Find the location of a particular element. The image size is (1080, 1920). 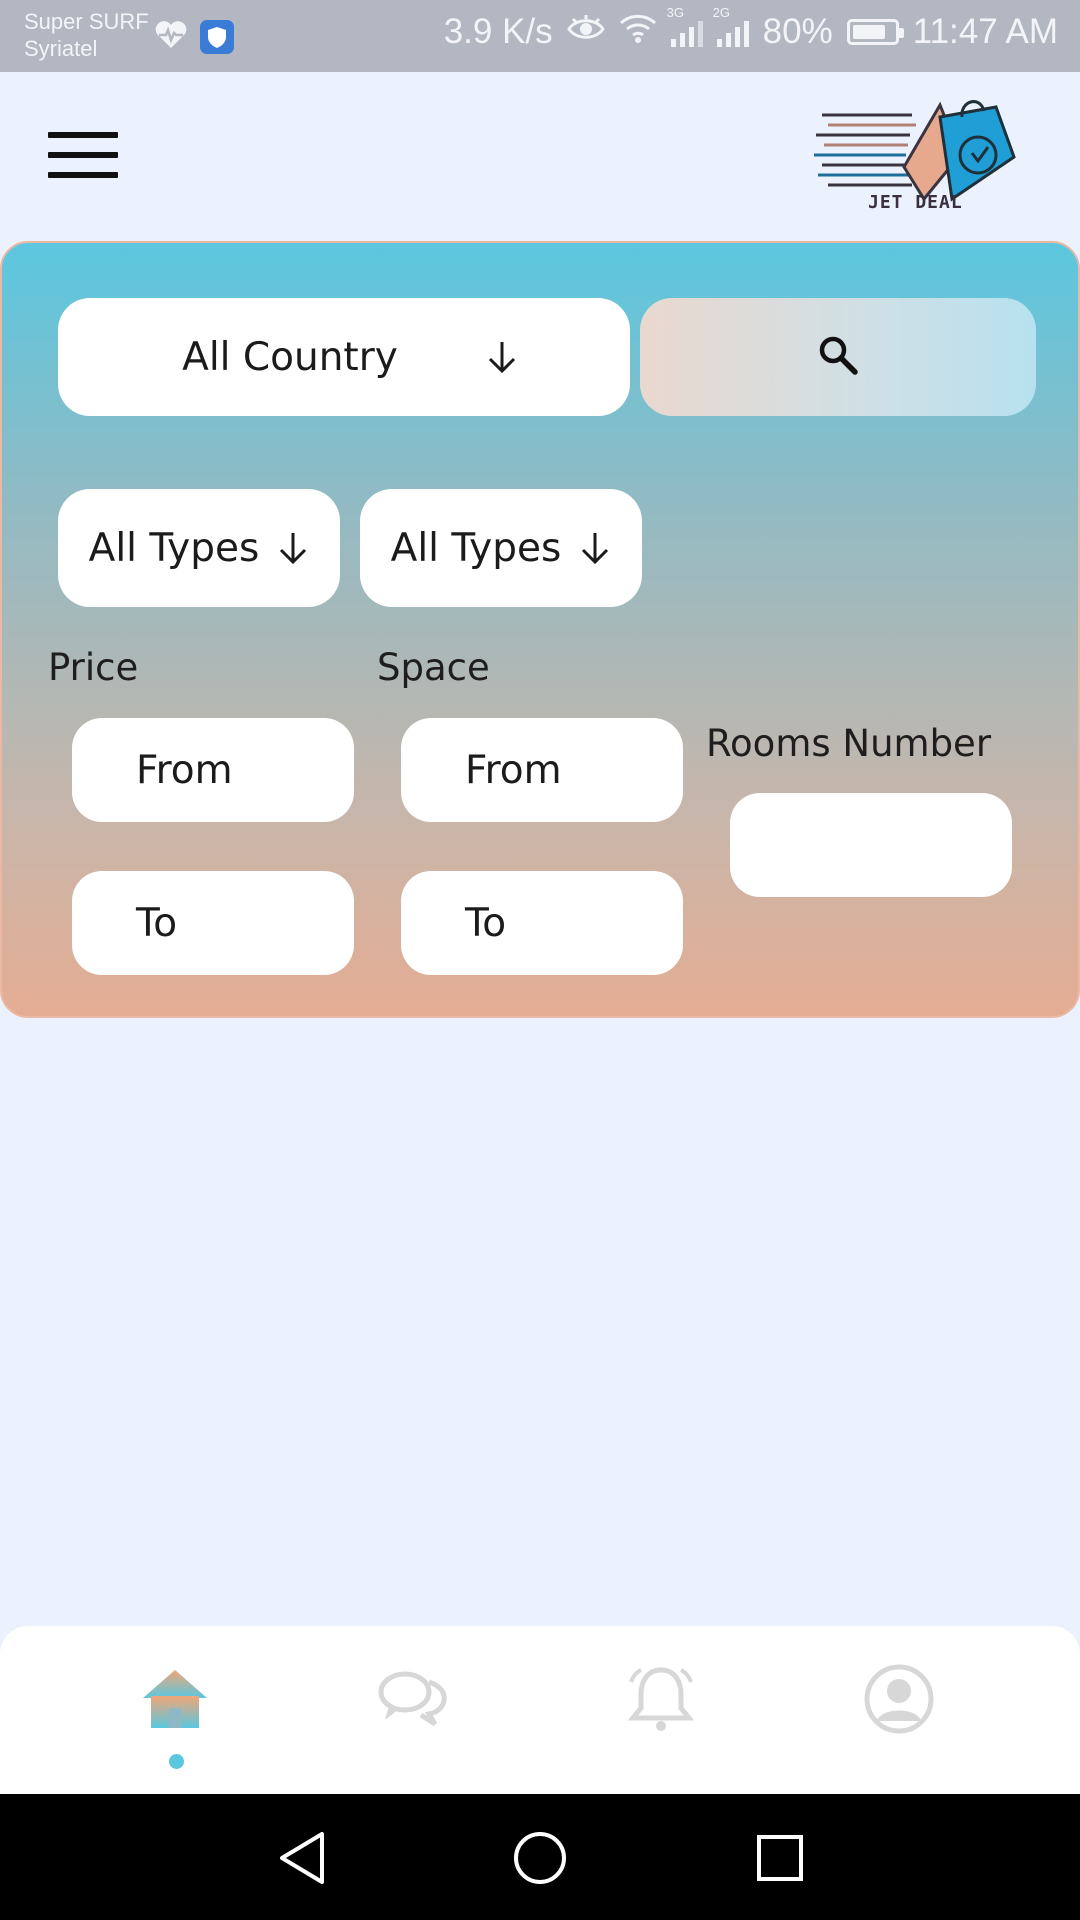

battery-percent: 80% is located at coordinates (797, 31).